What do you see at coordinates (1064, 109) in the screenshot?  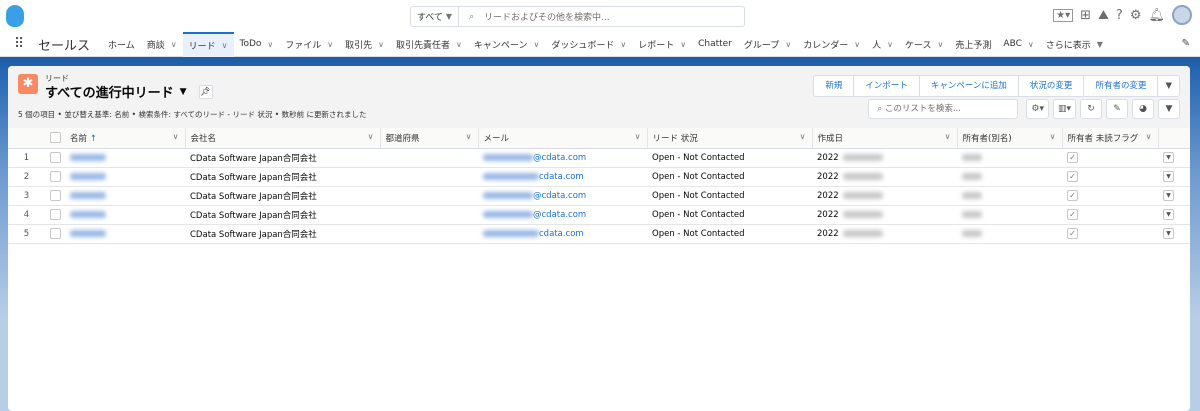 I see `display-as-table-icon: ▥▾` at bounding box center [1064, 109].